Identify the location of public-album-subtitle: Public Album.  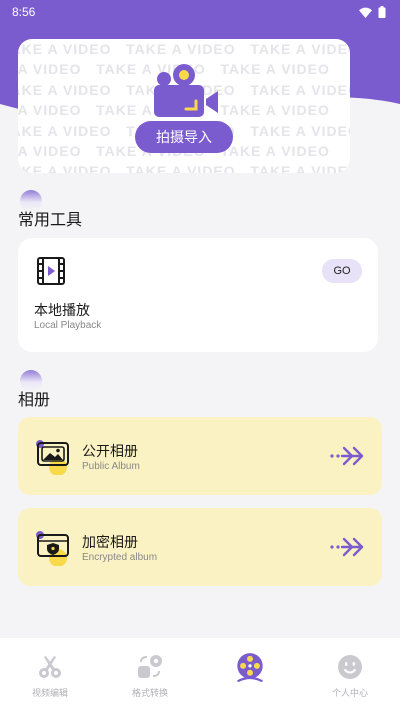
(111, 466).